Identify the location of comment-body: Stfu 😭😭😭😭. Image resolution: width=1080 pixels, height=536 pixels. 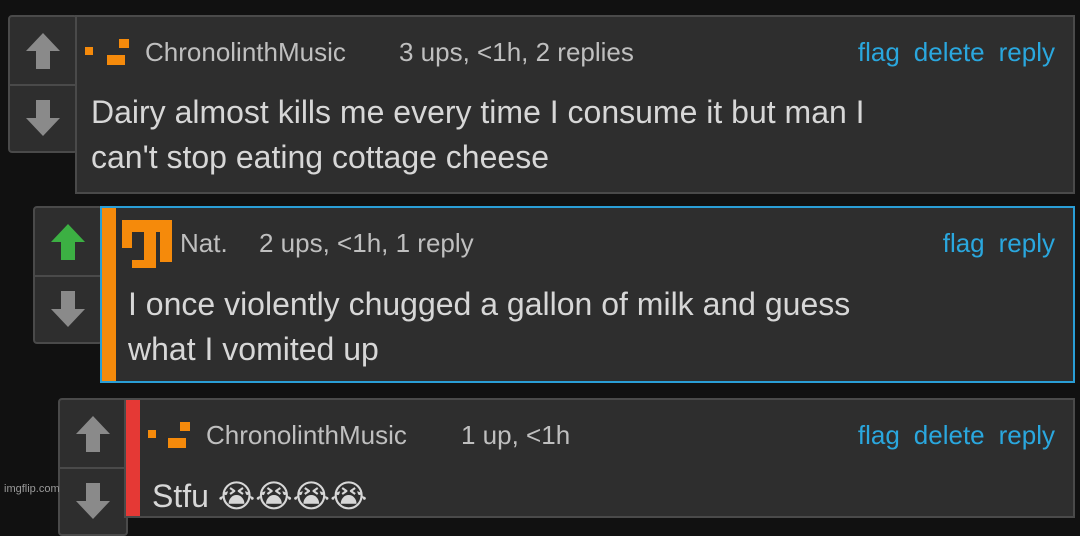
(259, 496).